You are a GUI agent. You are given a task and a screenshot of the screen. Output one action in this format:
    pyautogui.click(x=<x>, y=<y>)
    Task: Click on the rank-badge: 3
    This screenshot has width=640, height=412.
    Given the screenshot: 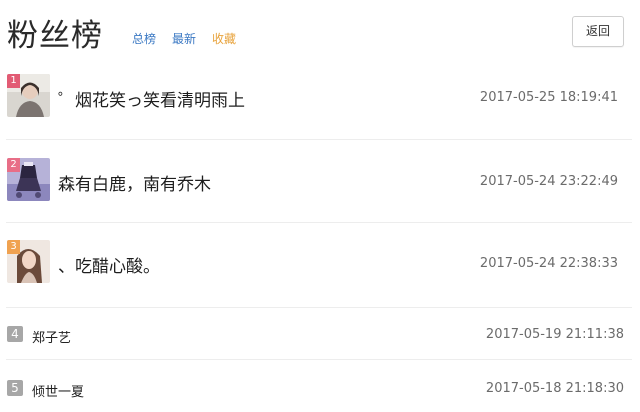 What is the action you would take?
    pyautogui.click(x=13, y=247)
    